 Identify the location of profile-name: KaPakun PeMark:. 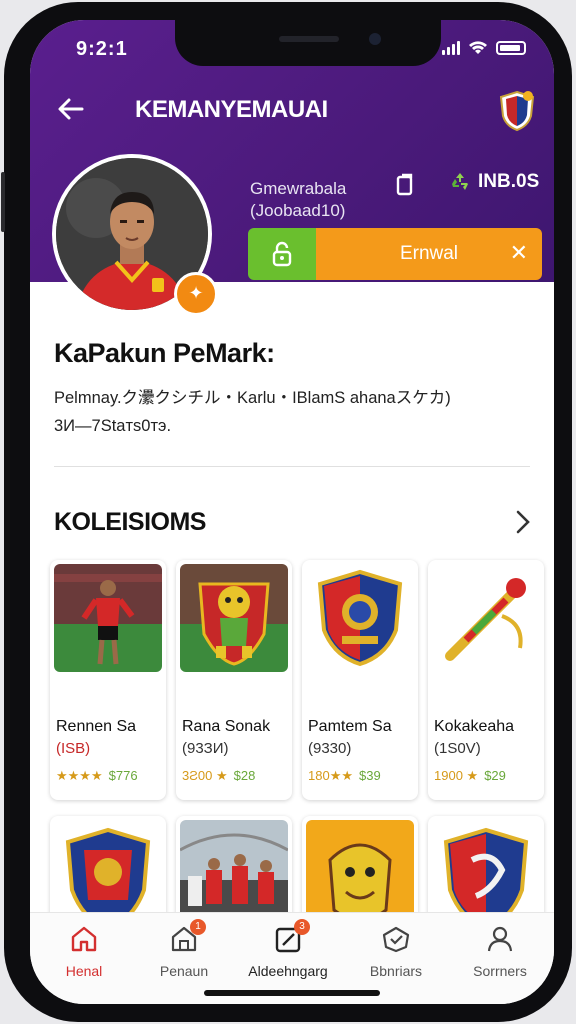
(164, 353).